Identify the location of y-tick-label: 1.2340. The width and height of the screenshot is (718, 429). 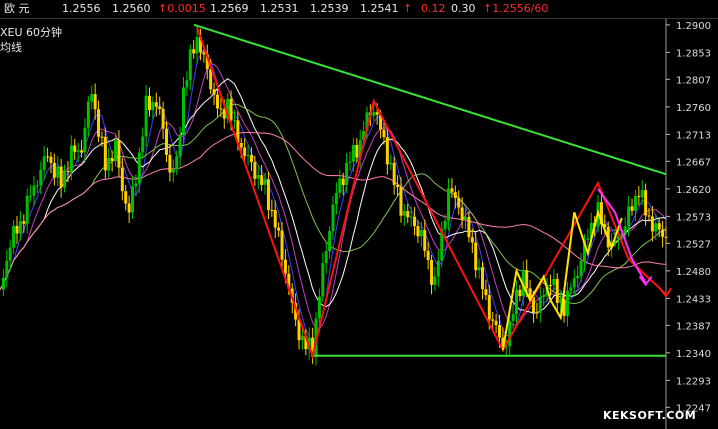
(693, 354).